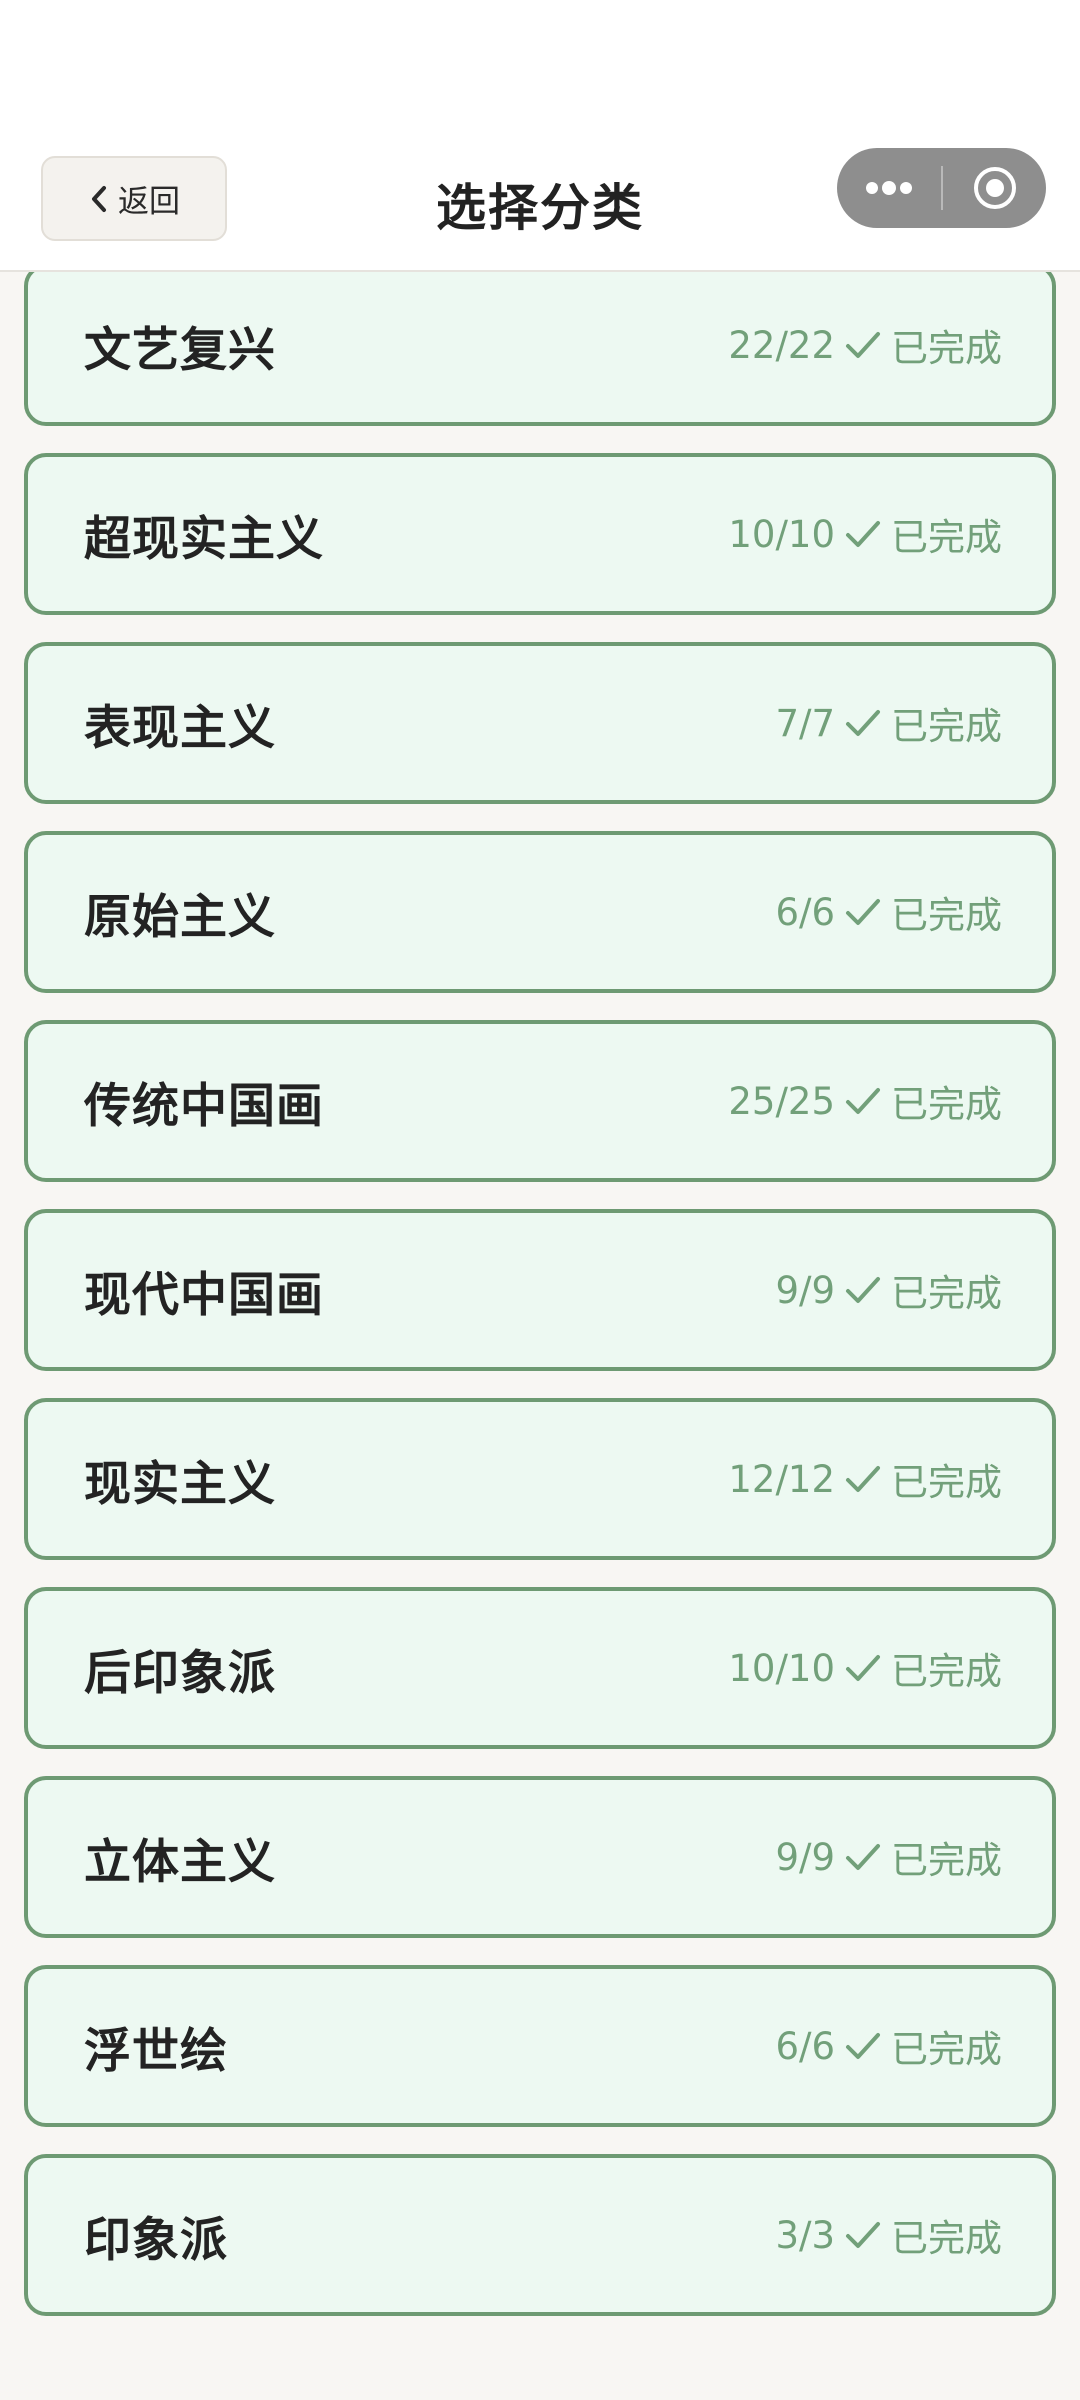 This screenshot has height=2400, width=1080. What do you see at coordinates (540, 1857) in the screenshot?
I see `category-card: 立体主义 9/9 已完成` at bounding box center [540, 1857].